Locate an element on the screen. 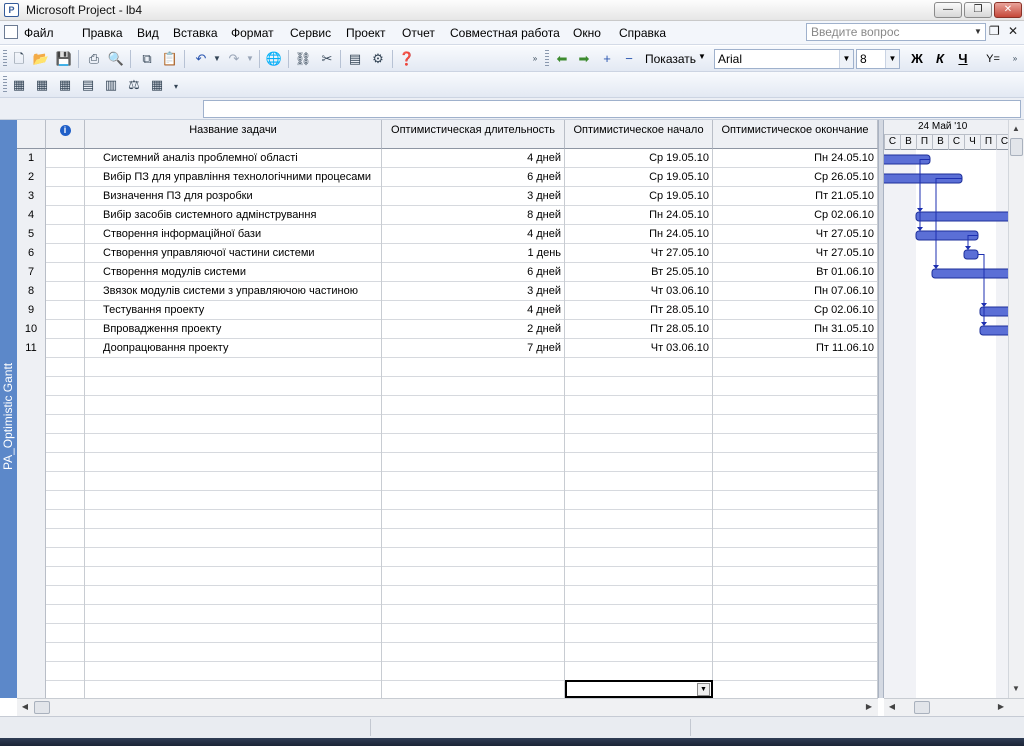 The image size is (1024, 746). duration-cell: 2 дней is located at coordinates (473, 329).